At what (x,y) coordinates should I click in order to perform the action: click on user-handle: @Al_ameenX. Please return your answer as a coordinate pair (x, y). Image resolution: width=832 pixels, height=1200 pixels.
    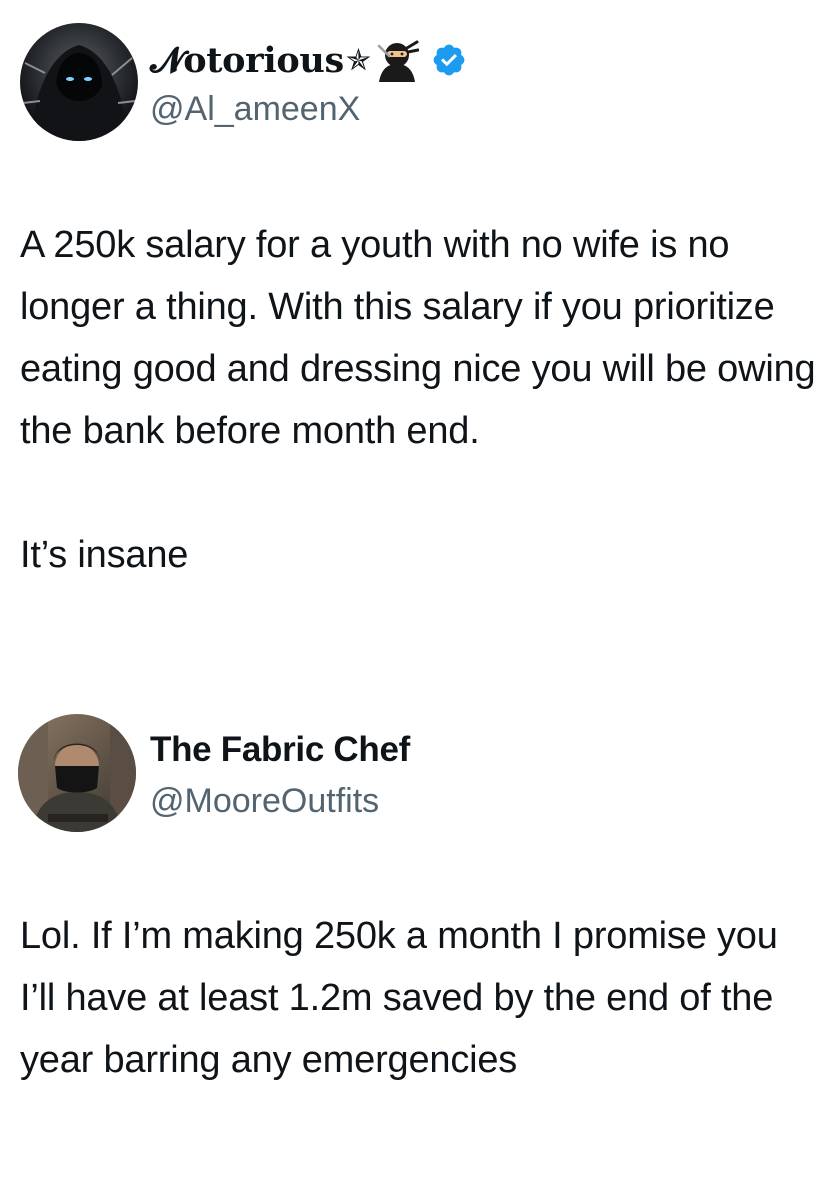
    Looking at the image, I should click on (255, 109).